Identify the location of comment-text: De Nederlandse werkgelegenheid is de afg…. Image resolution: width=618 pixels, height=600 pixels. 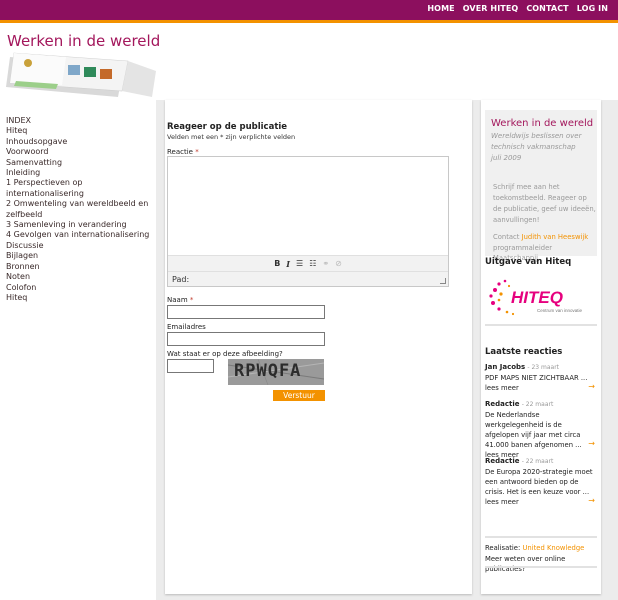
(533, 430).